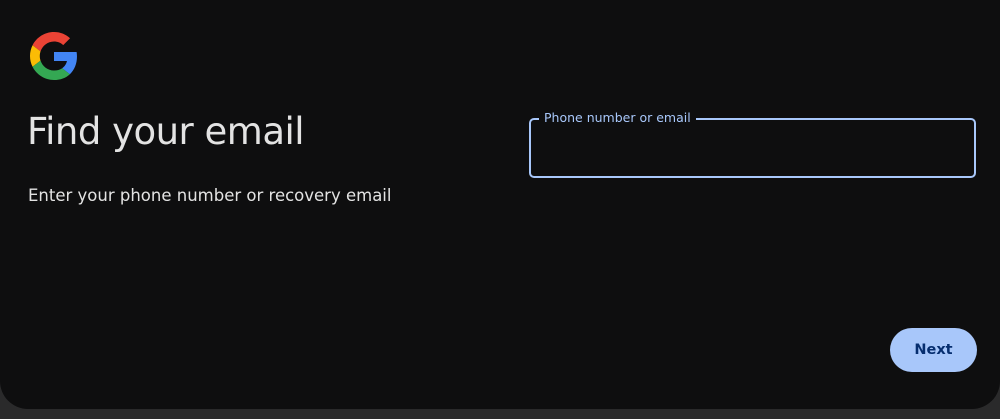 The height and width of the screenshot is (419, 1000). I want to click on next-button: Next, so click(933, 350).